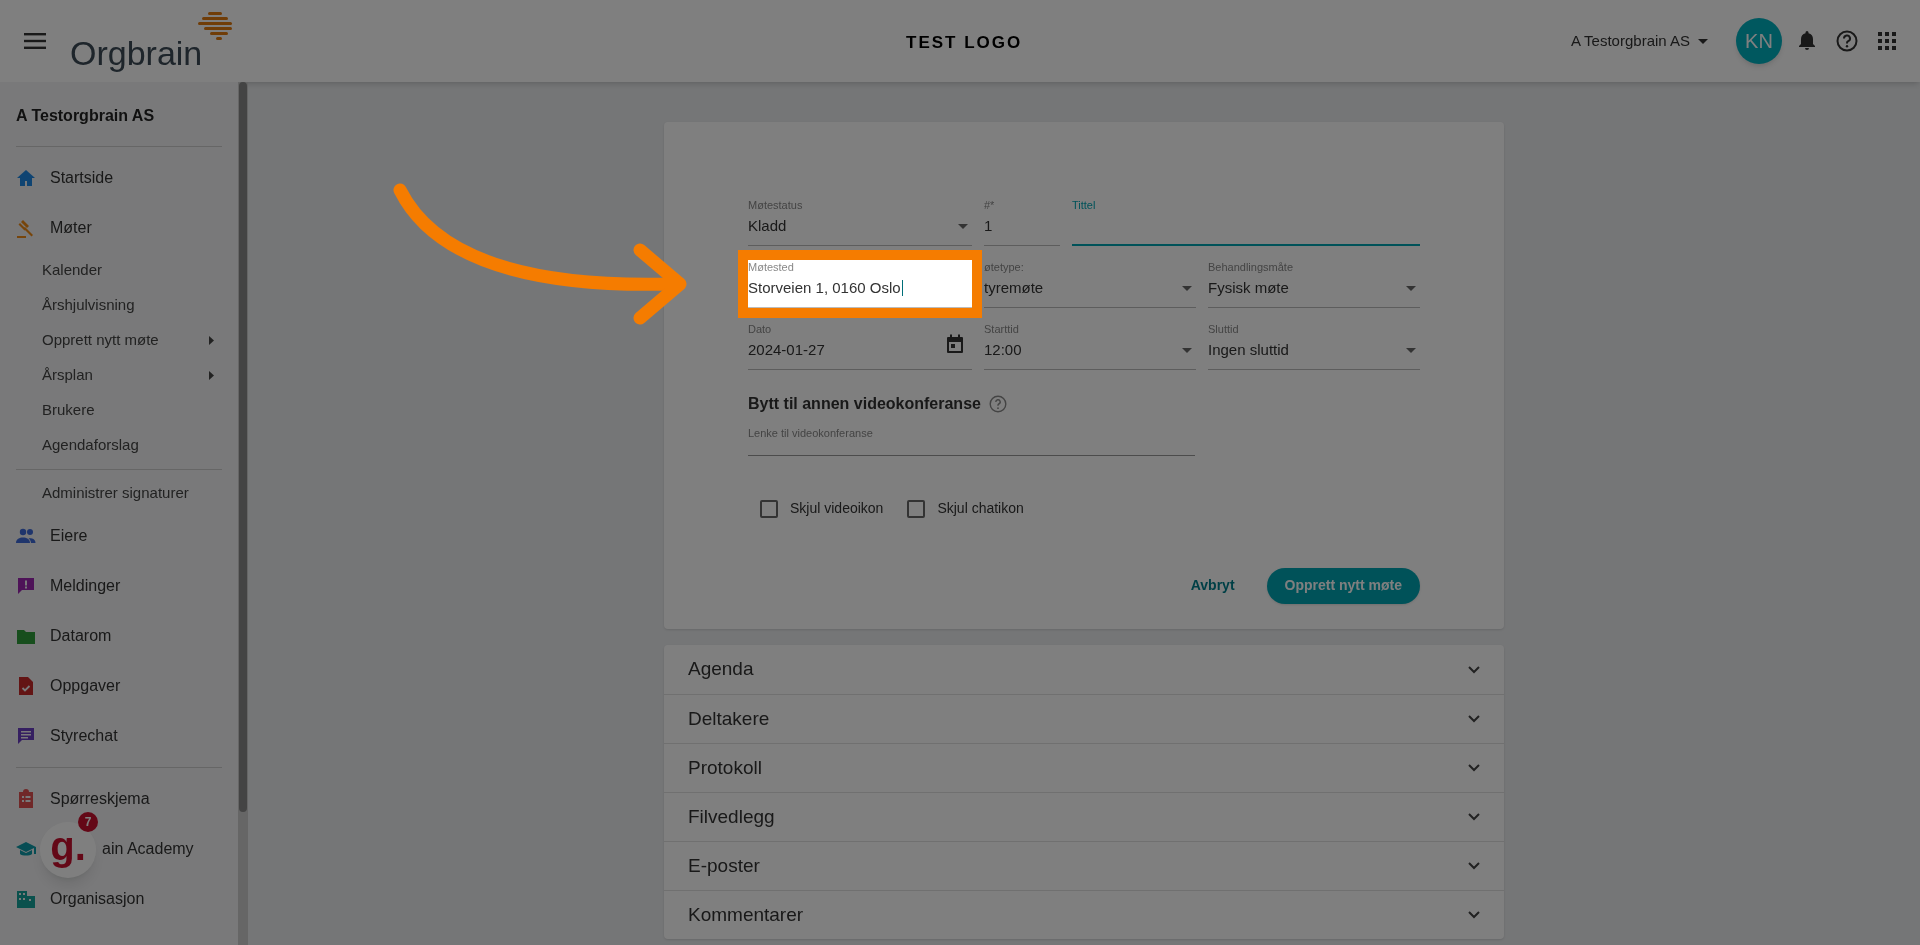  Describe the element at coordinates (97, 899) in the screenshot. I see `sidebar-link: Organisasjon` at that location.